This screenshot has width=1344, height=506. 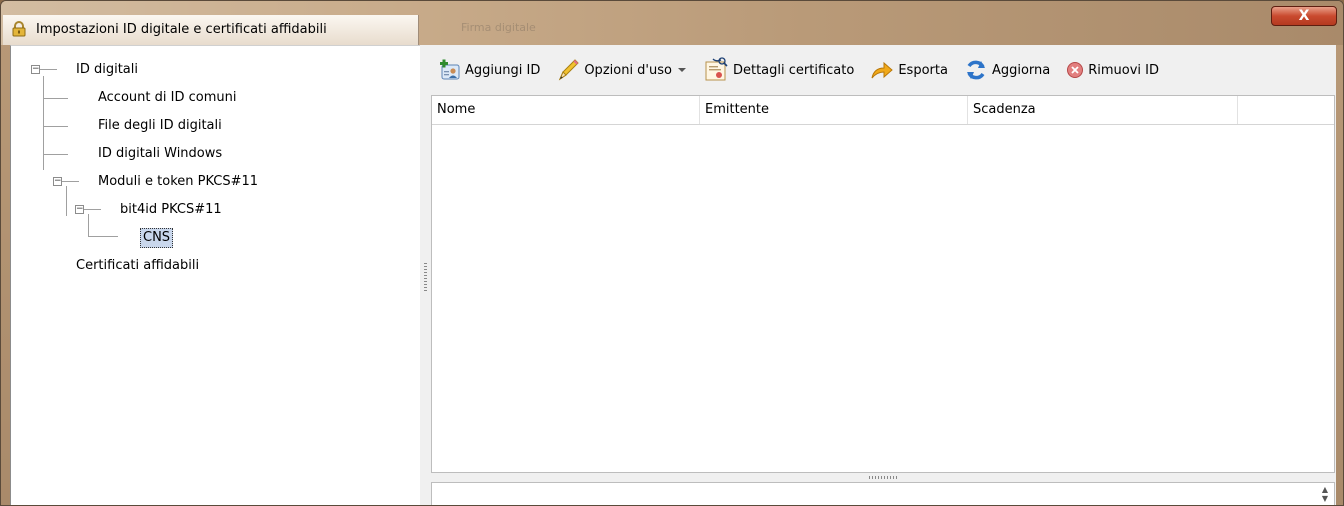 What do you see at coordinates (566, 110) in the screenshot?
I see `column-header-nome: Nome` at bounding box center [566, 110].